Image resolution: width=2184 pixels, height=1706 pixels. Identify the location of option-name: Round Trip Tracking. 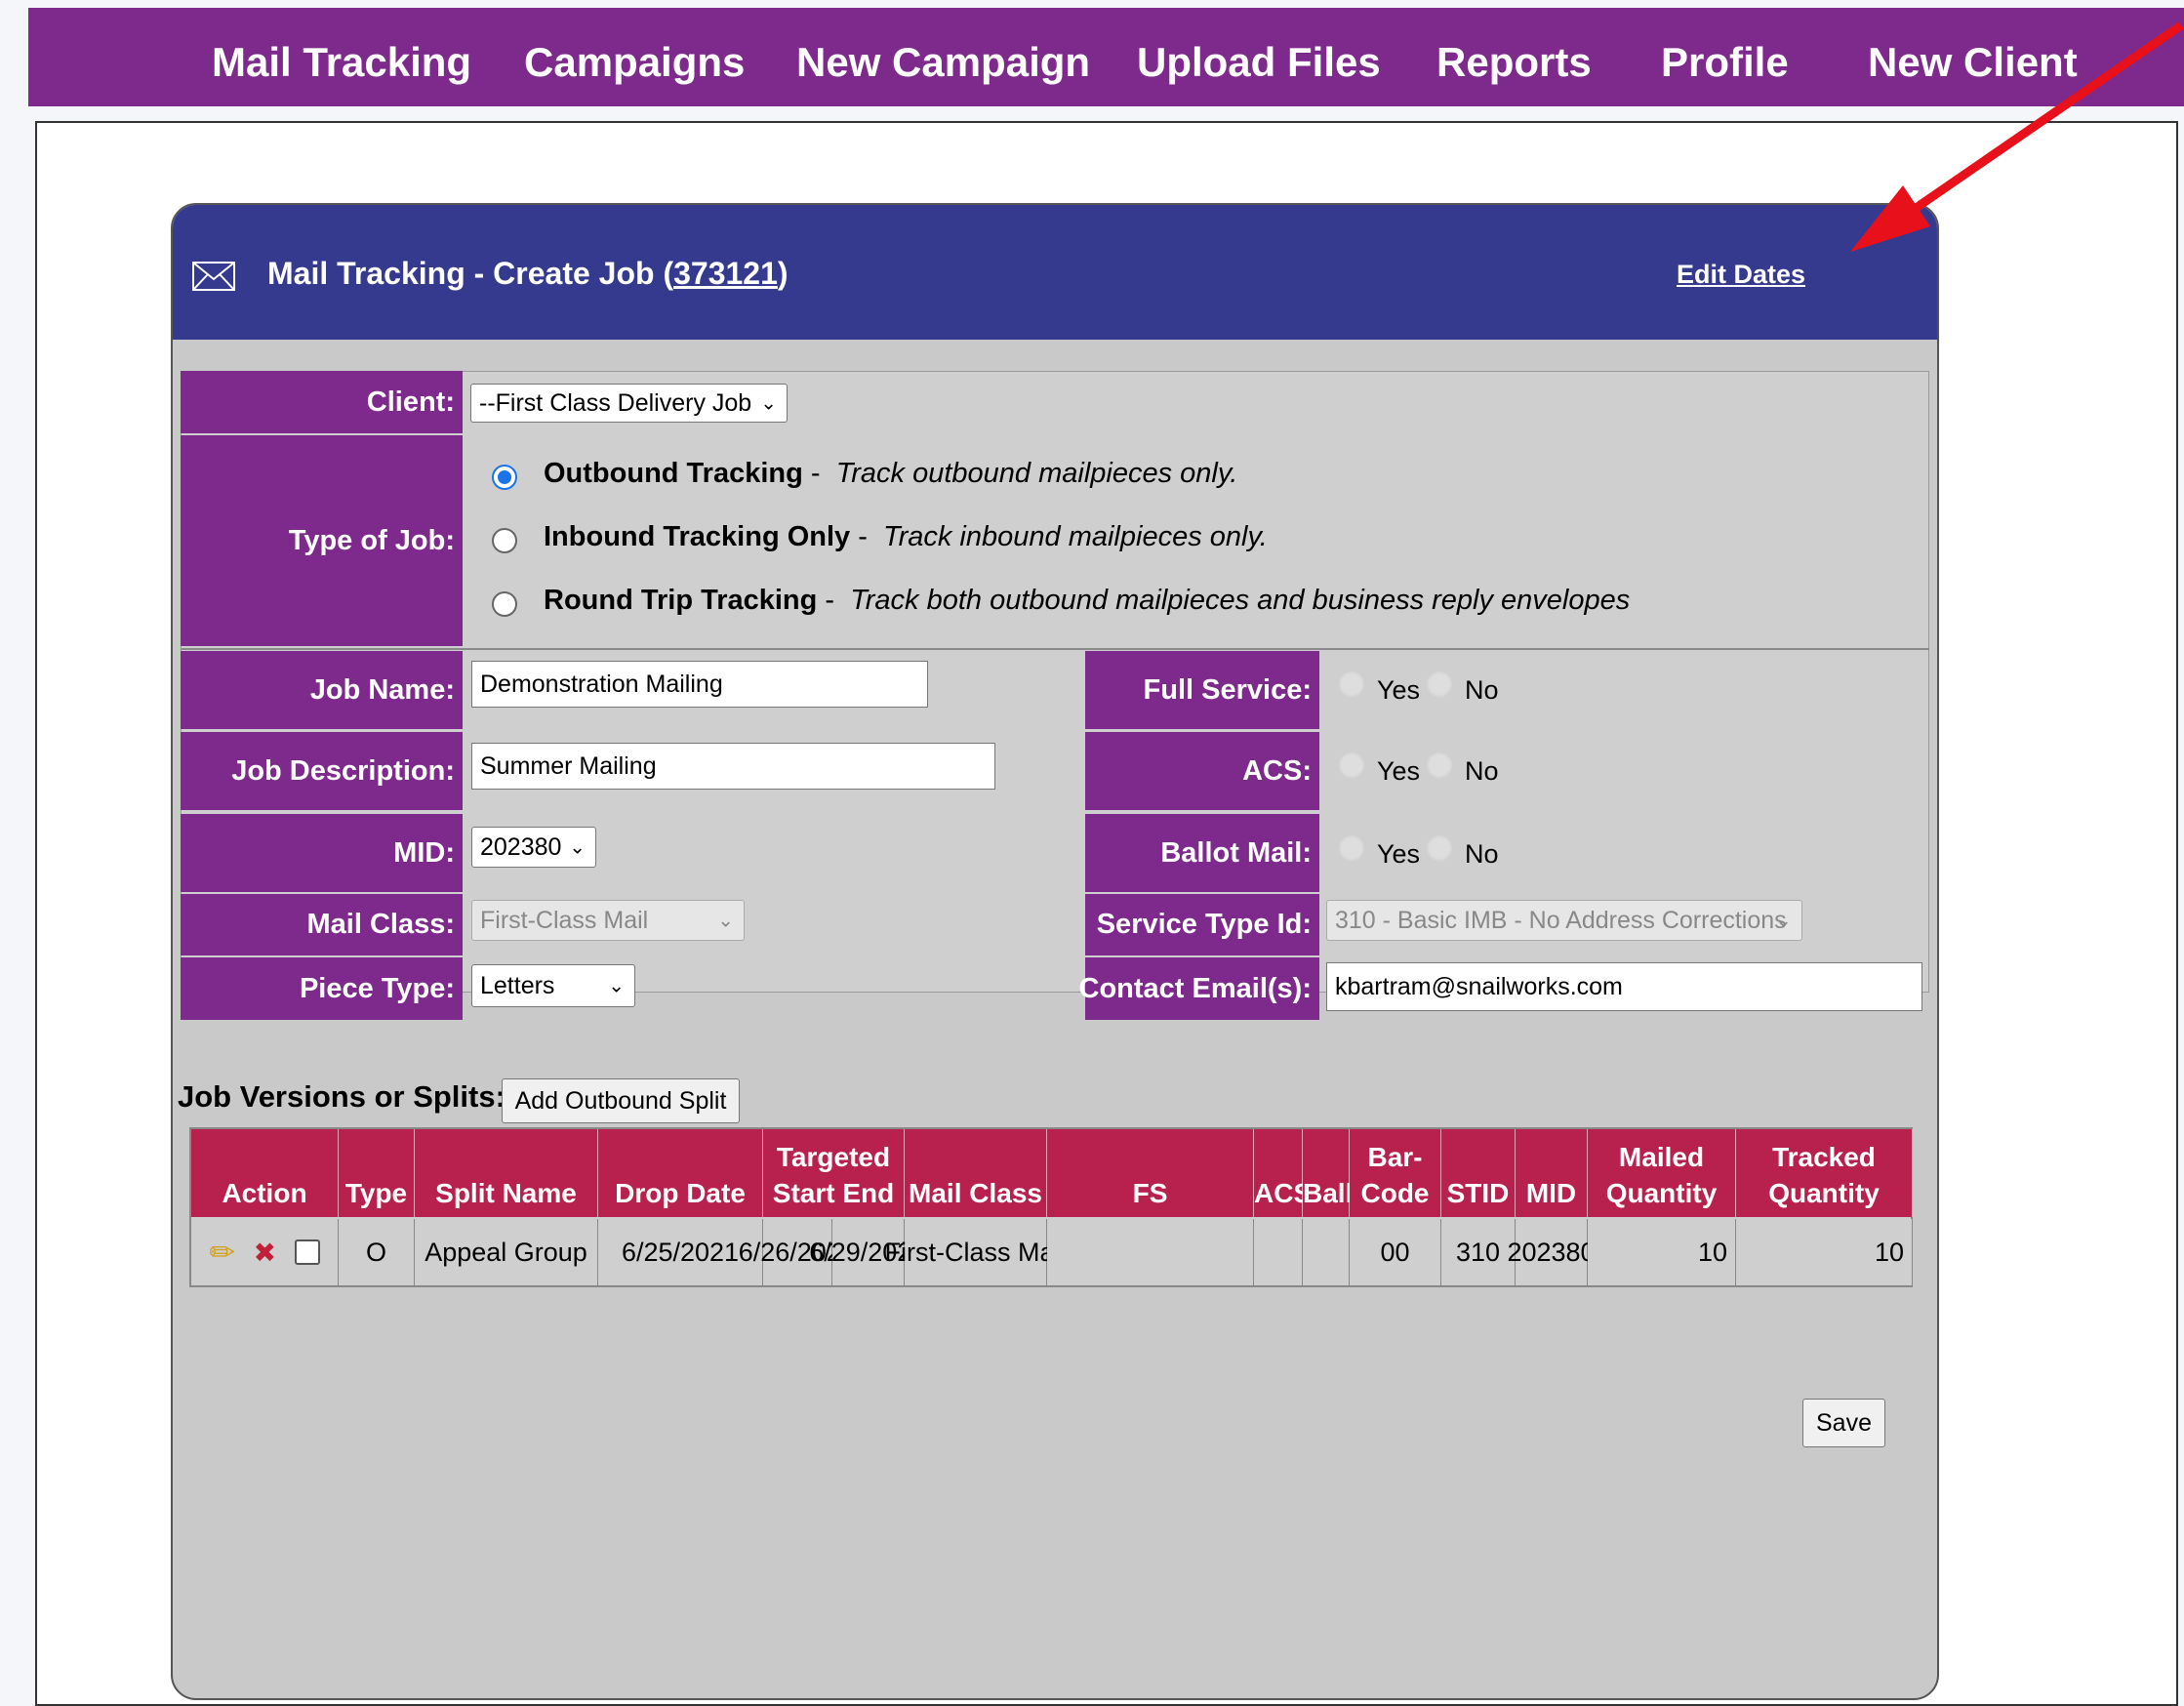
(681, 600).